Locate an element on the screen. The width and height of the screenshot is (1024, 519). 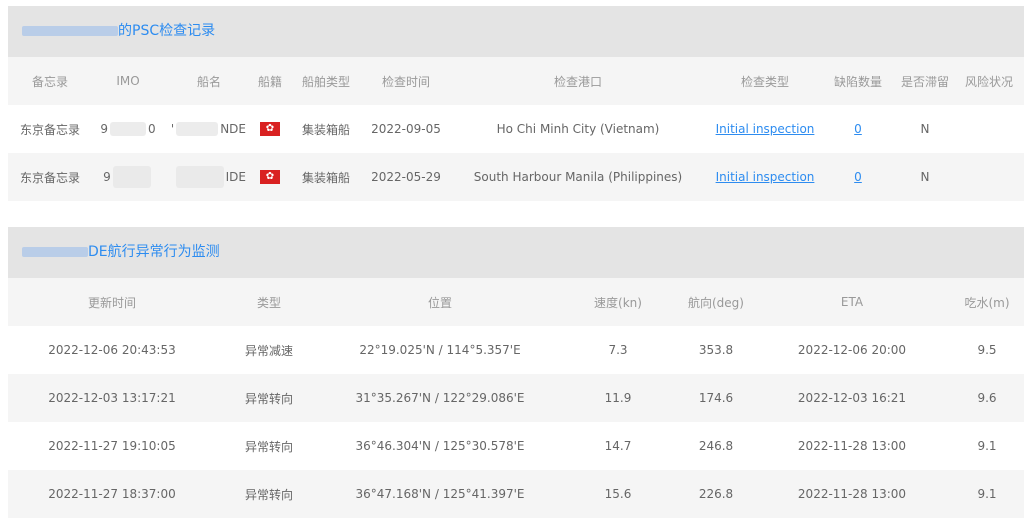
ship-name-cell: ' NDE is located at coordinates (209, 129).